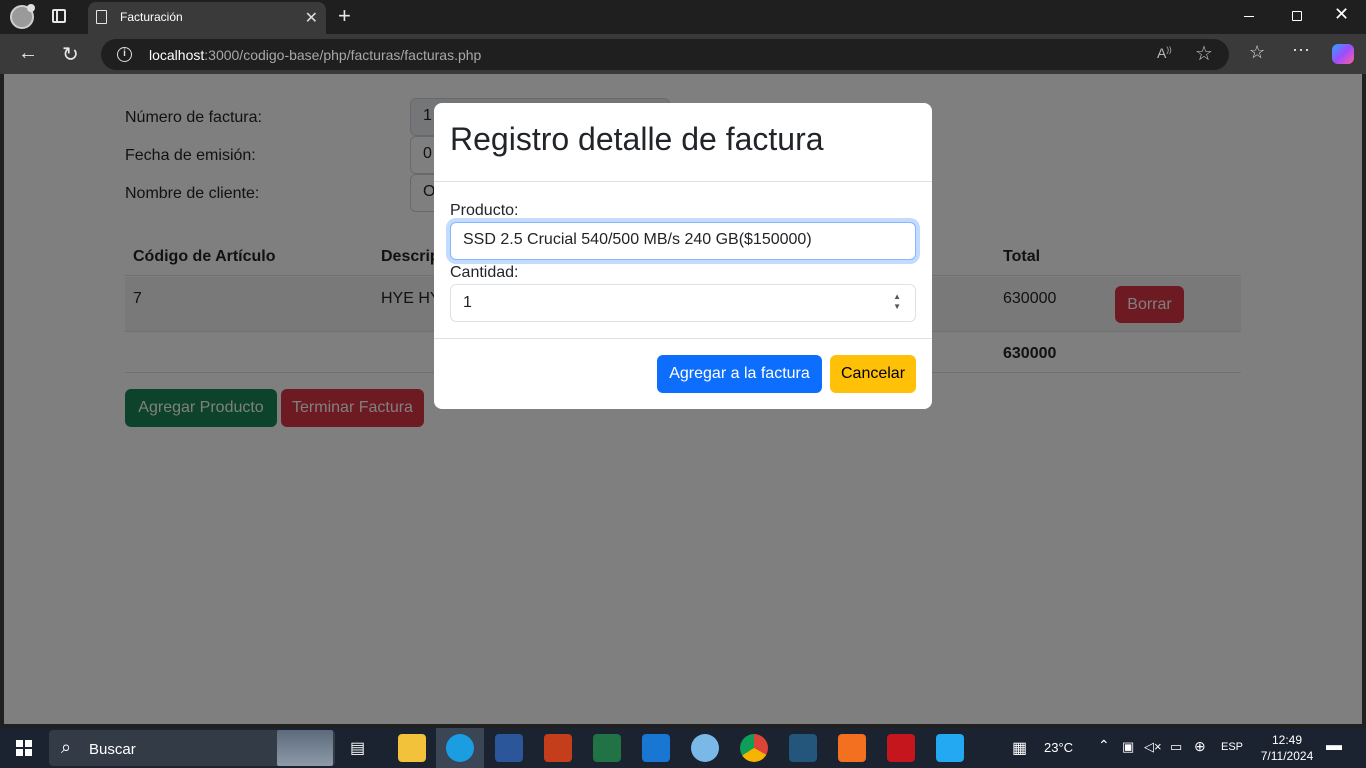  Describe the element at coordinates (151, 17) in the screenshot. I see `tab-title: Facturación` at that location.